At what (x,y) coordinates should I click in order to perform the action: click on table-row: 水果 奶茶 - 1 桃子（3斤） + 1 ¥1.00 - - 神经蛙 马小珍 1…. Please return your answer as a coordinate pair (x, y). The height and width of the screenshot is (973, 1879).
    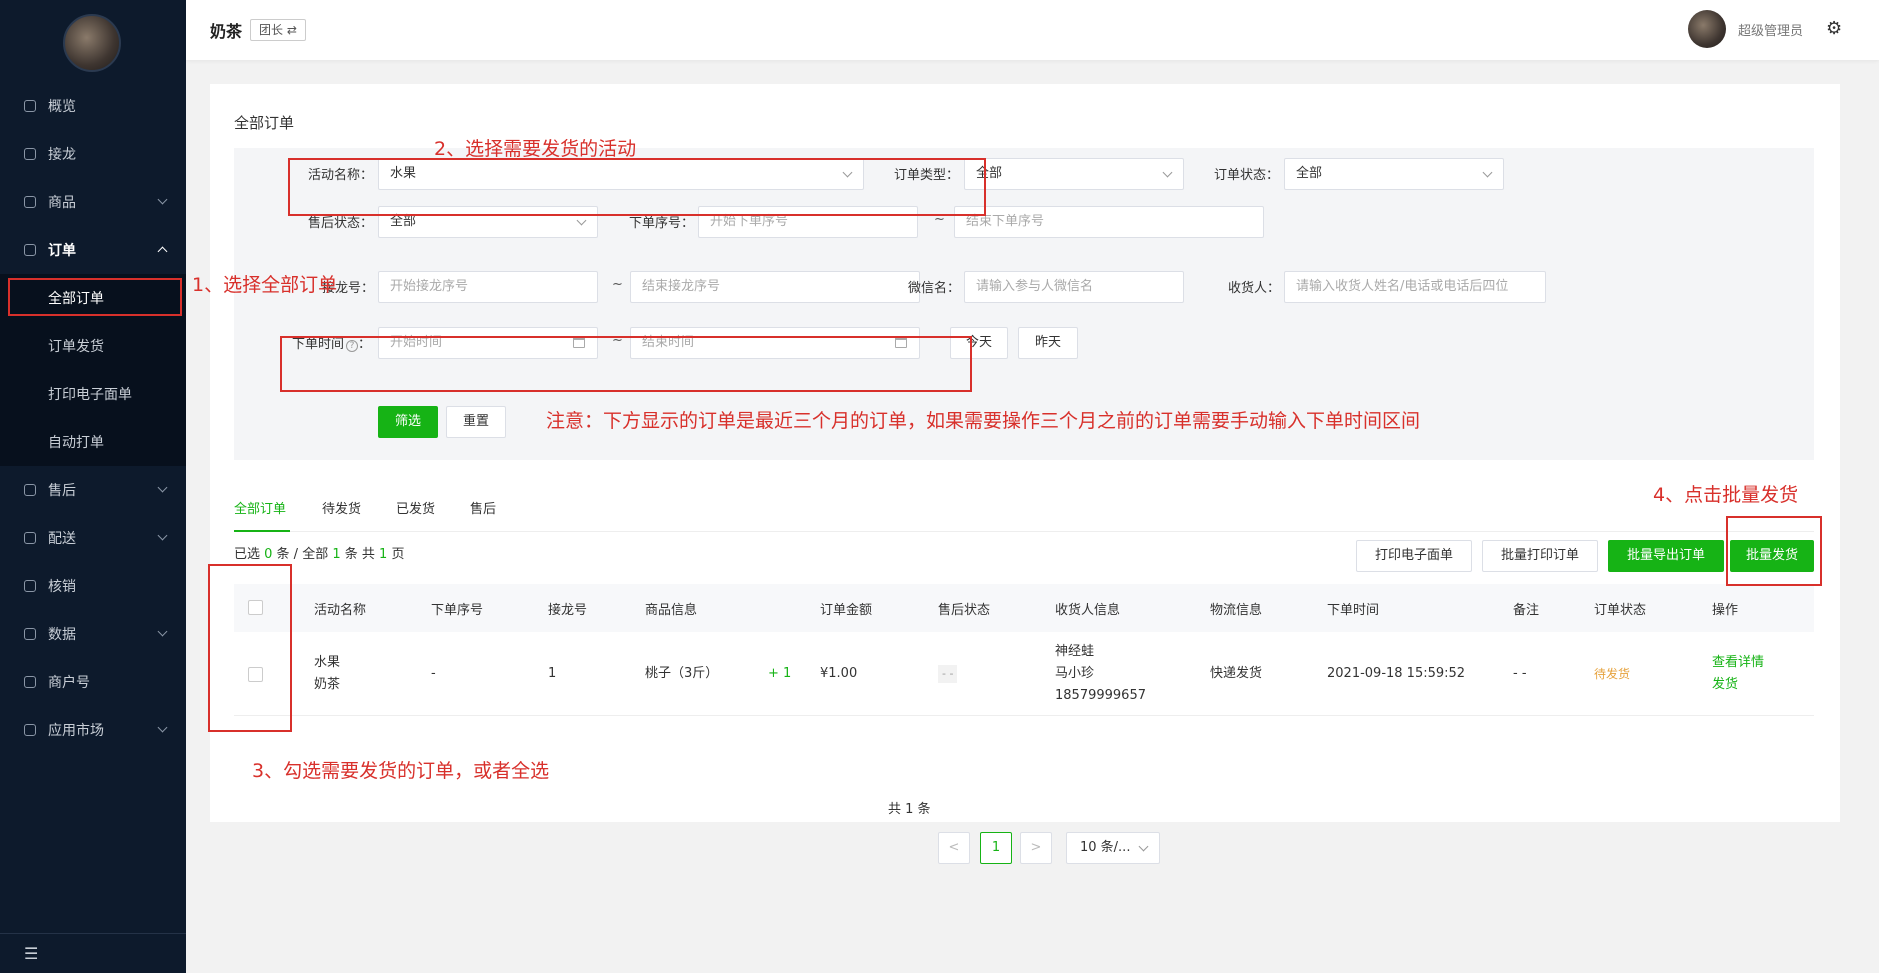
    Looking at the image, I should click on (1024, 674).